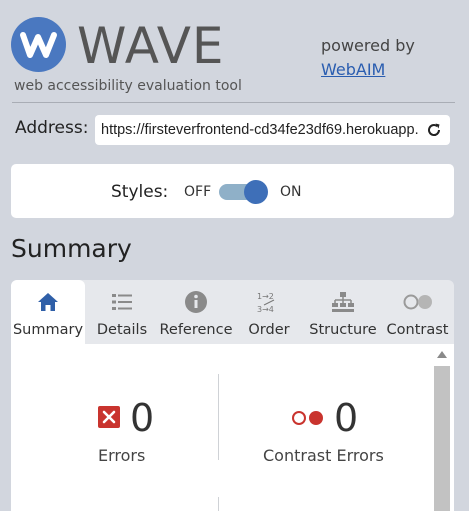 The height and width of the screenshot is (511, 469). What do you see at coordinates (265, 296) in the screenshot?
I see `svg-text: 1→2` at bounding box center [265, 296].